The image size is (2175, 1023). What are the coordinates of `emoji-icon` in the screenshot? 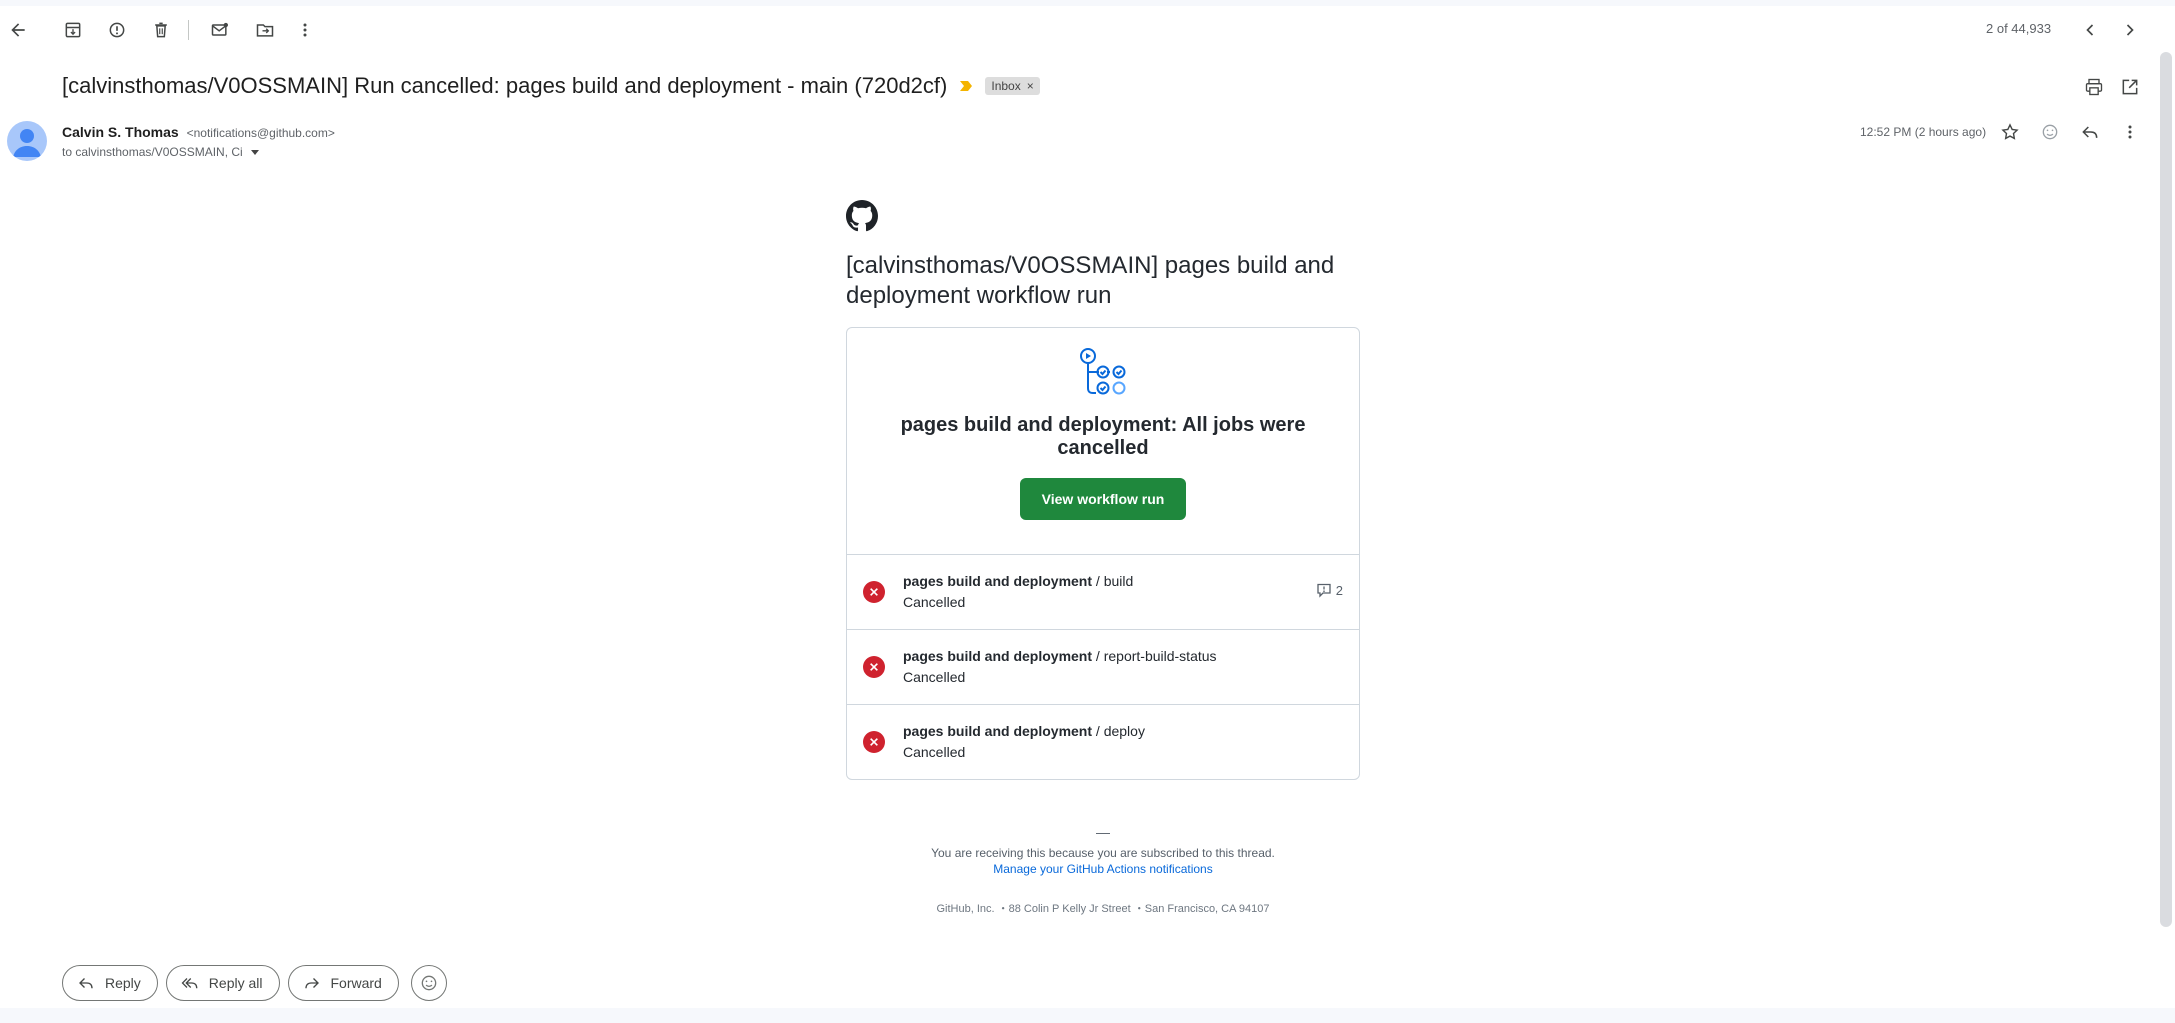 It's located at (429, 983).